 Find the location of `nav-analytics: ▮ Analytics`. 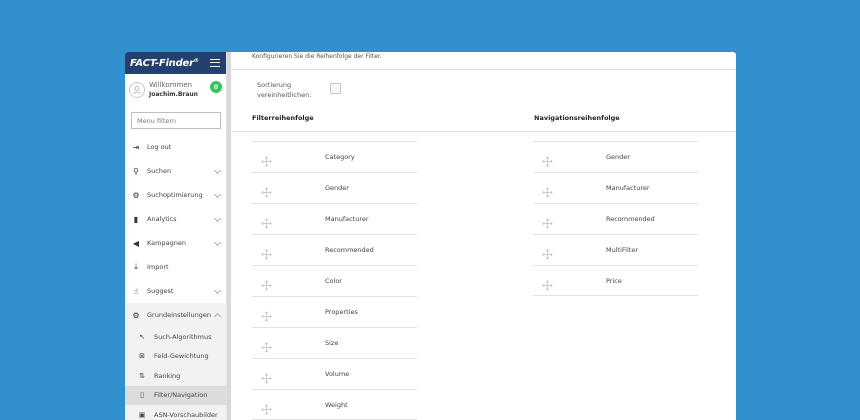

nav-analytics: ▮ Analytics is located at coordinates (175, 219).